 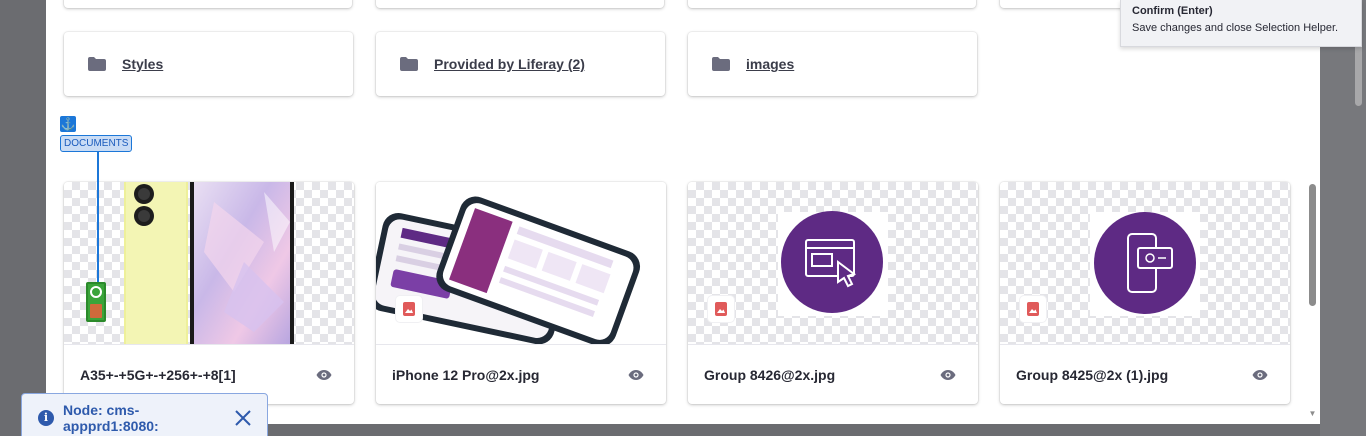 I want to click on document-card: iPhone 12 Pro@2x.jpg, so click(x=521, y=293).